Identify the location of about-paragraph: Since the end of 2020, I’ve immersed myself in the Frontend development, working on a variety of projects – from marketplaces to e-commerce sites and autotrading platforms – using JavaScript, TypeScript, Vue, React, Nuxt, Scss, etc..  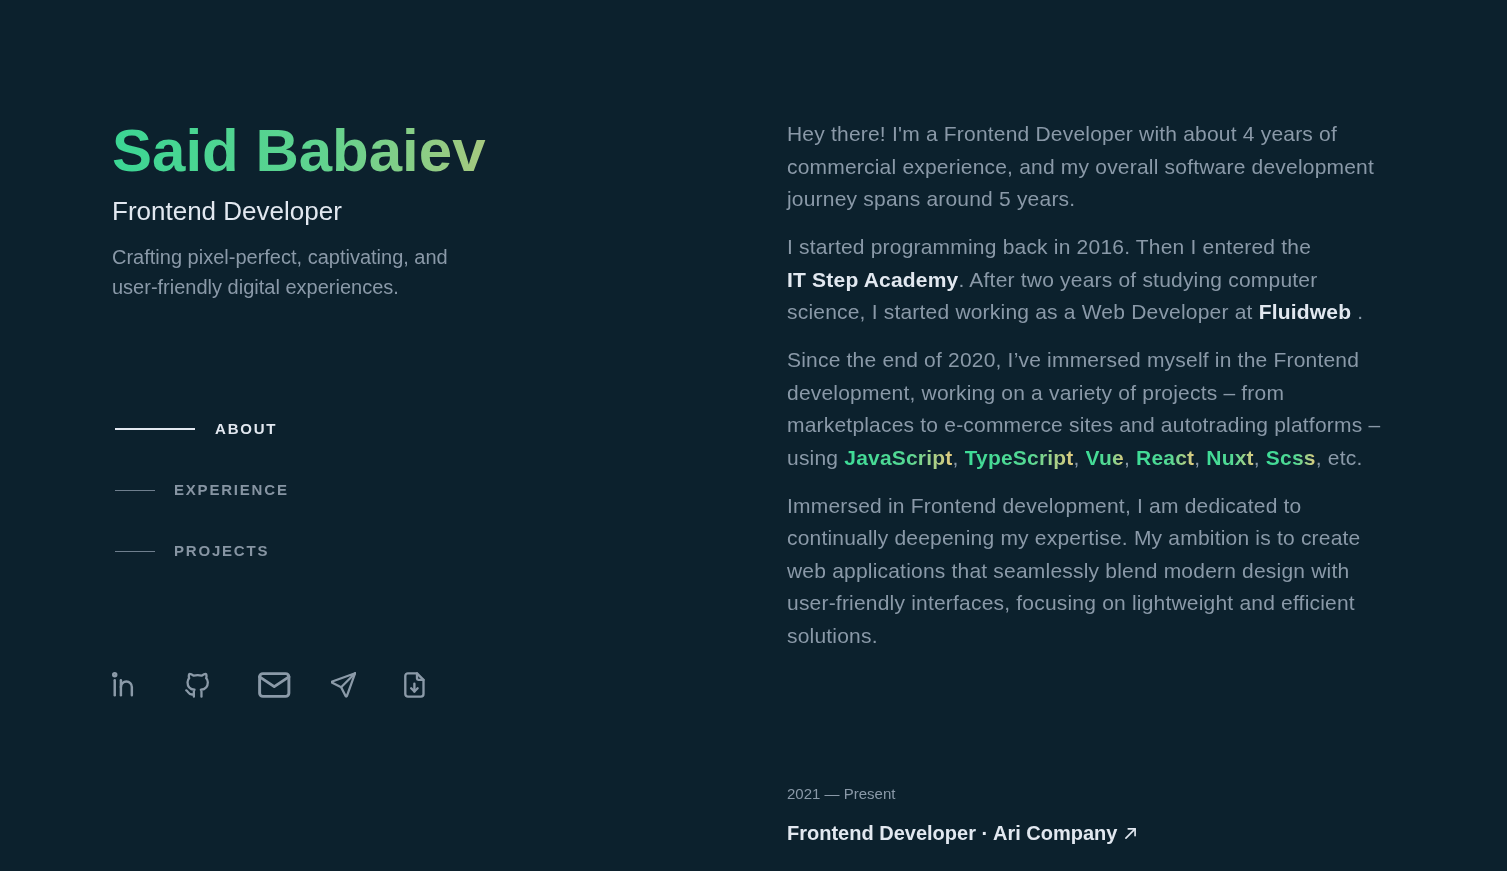
(1084, 409).